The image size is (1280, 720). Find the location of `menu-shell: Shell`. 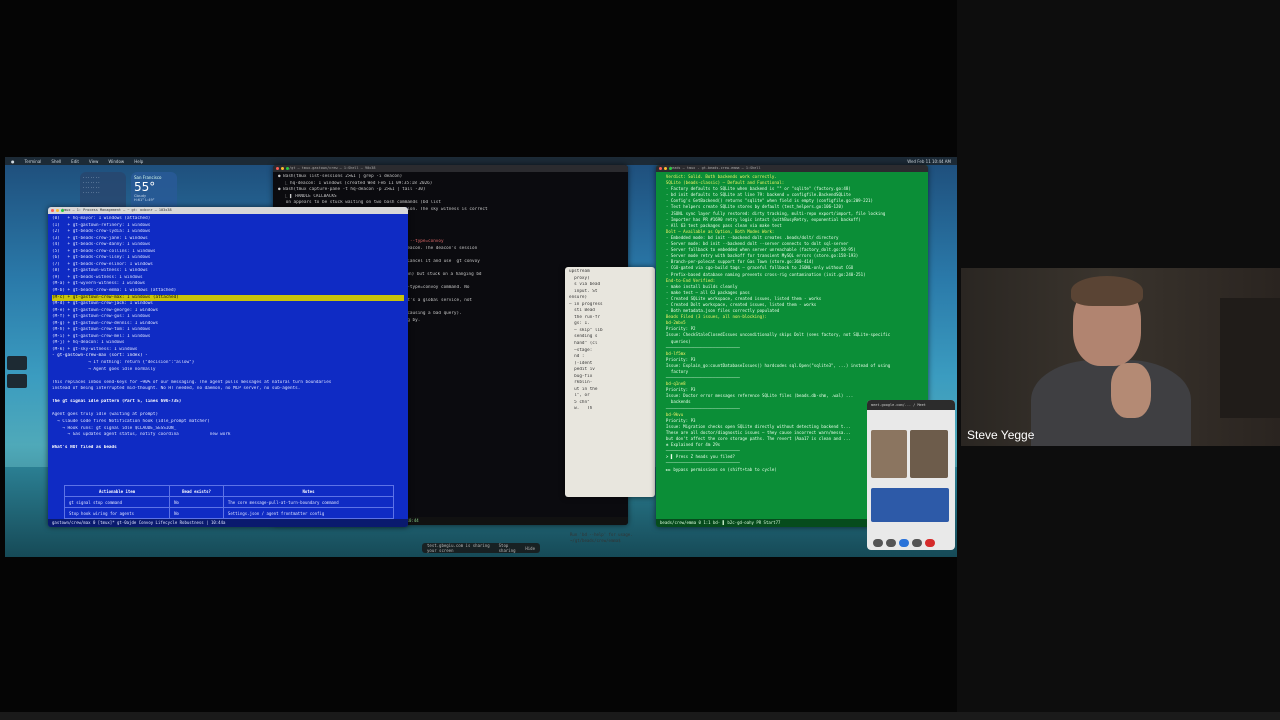

menu-shell: Shell is located at coordinates (56, 161).